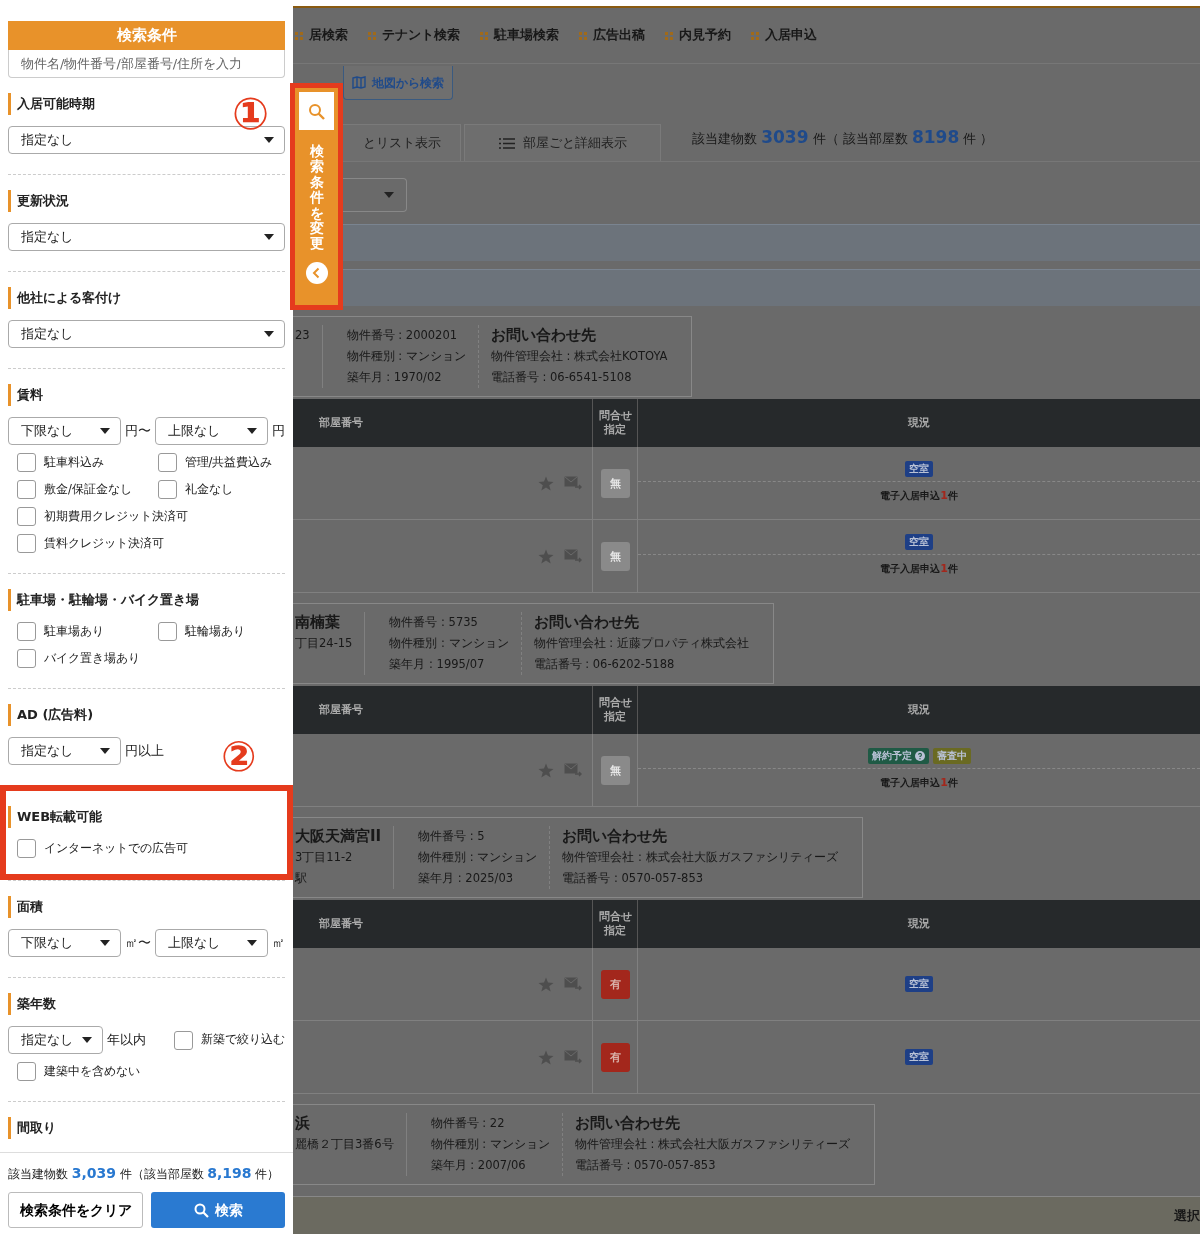 The width and height of the screenshot is (1200, 1234). Describe the element at coordinates (146, 600) in the screenshot. I see `section-label: 駐車場・駐輪場・バイク置き場` at that location.